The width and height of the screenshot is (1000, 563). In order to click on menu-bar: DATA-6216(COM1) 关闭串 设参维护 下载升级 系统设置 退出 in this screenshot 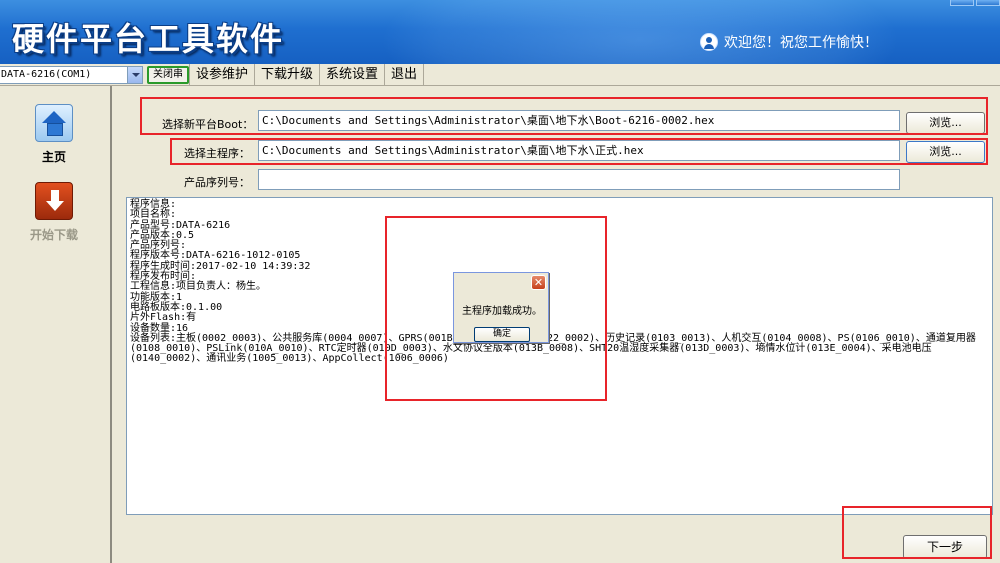, I will do `click(500, 74)`.